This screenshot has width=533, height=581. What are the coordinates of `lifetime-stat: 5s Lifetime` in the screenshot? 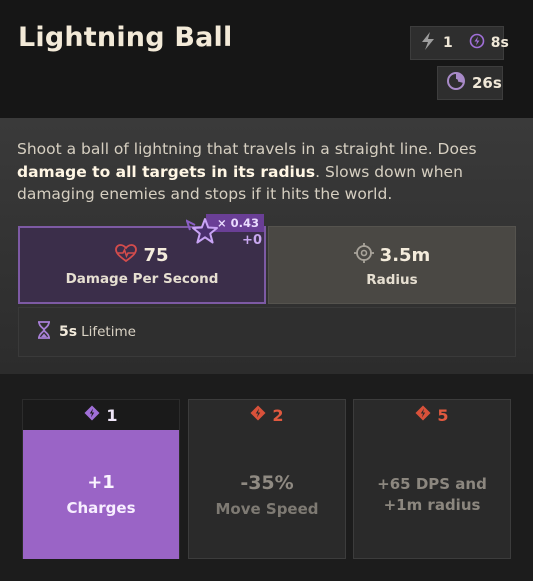 It's located at (267, 332).